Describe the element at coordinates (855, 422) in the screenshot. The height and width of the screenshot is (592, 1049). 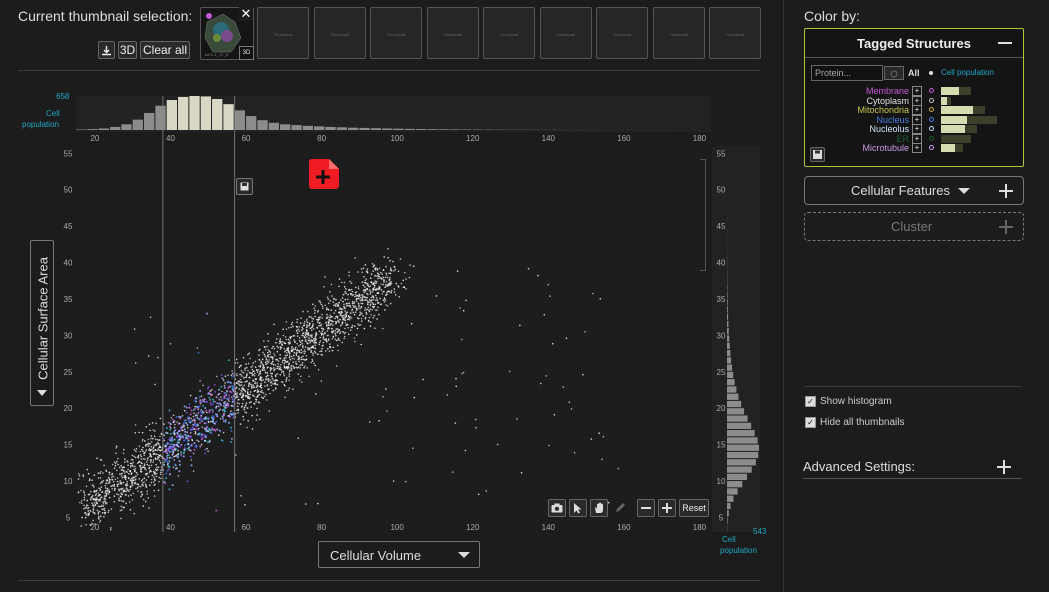
I see `hide-thumbnails-checkbox: ✓ Hide all thumbnails` at that location.